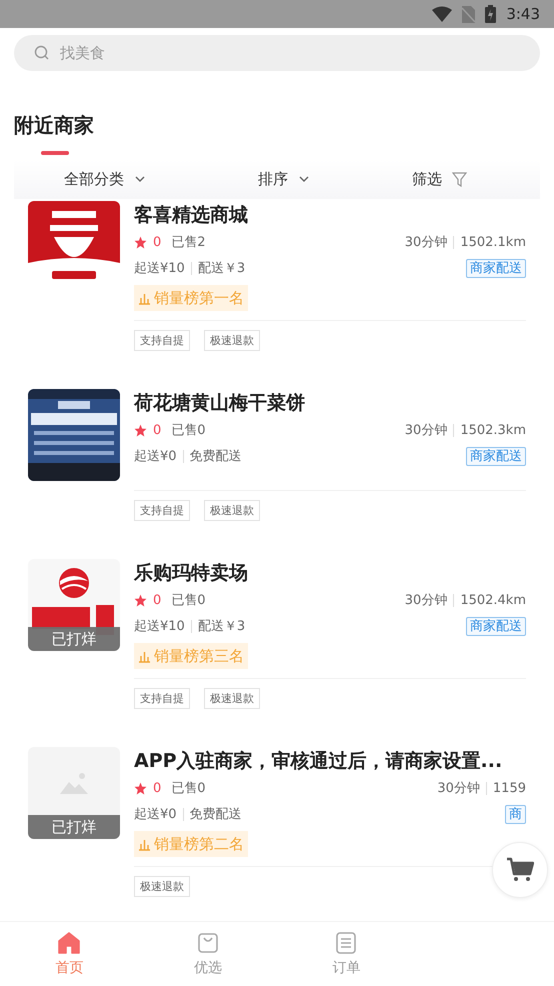  I want to click on no-sim-icon, so click(469, 14).